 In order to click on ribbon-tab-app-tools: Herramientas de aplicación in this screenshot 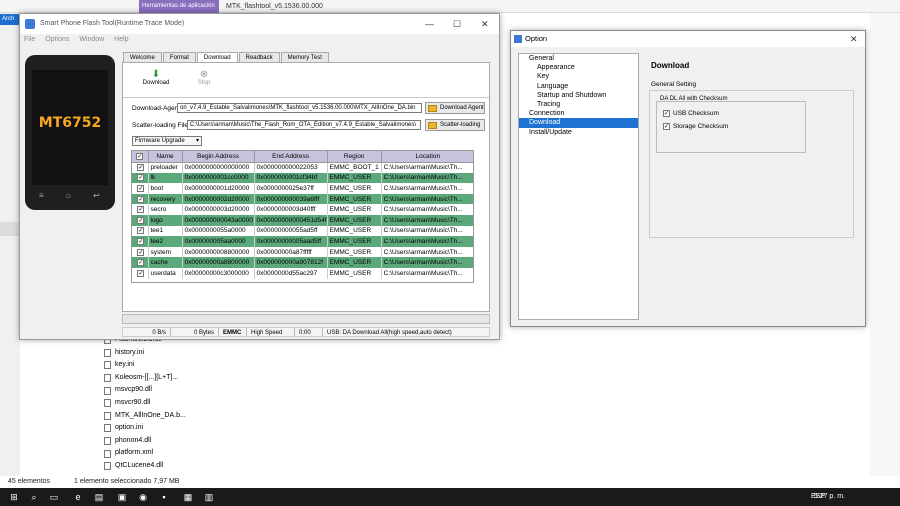, I will do `click(179, 6)`.